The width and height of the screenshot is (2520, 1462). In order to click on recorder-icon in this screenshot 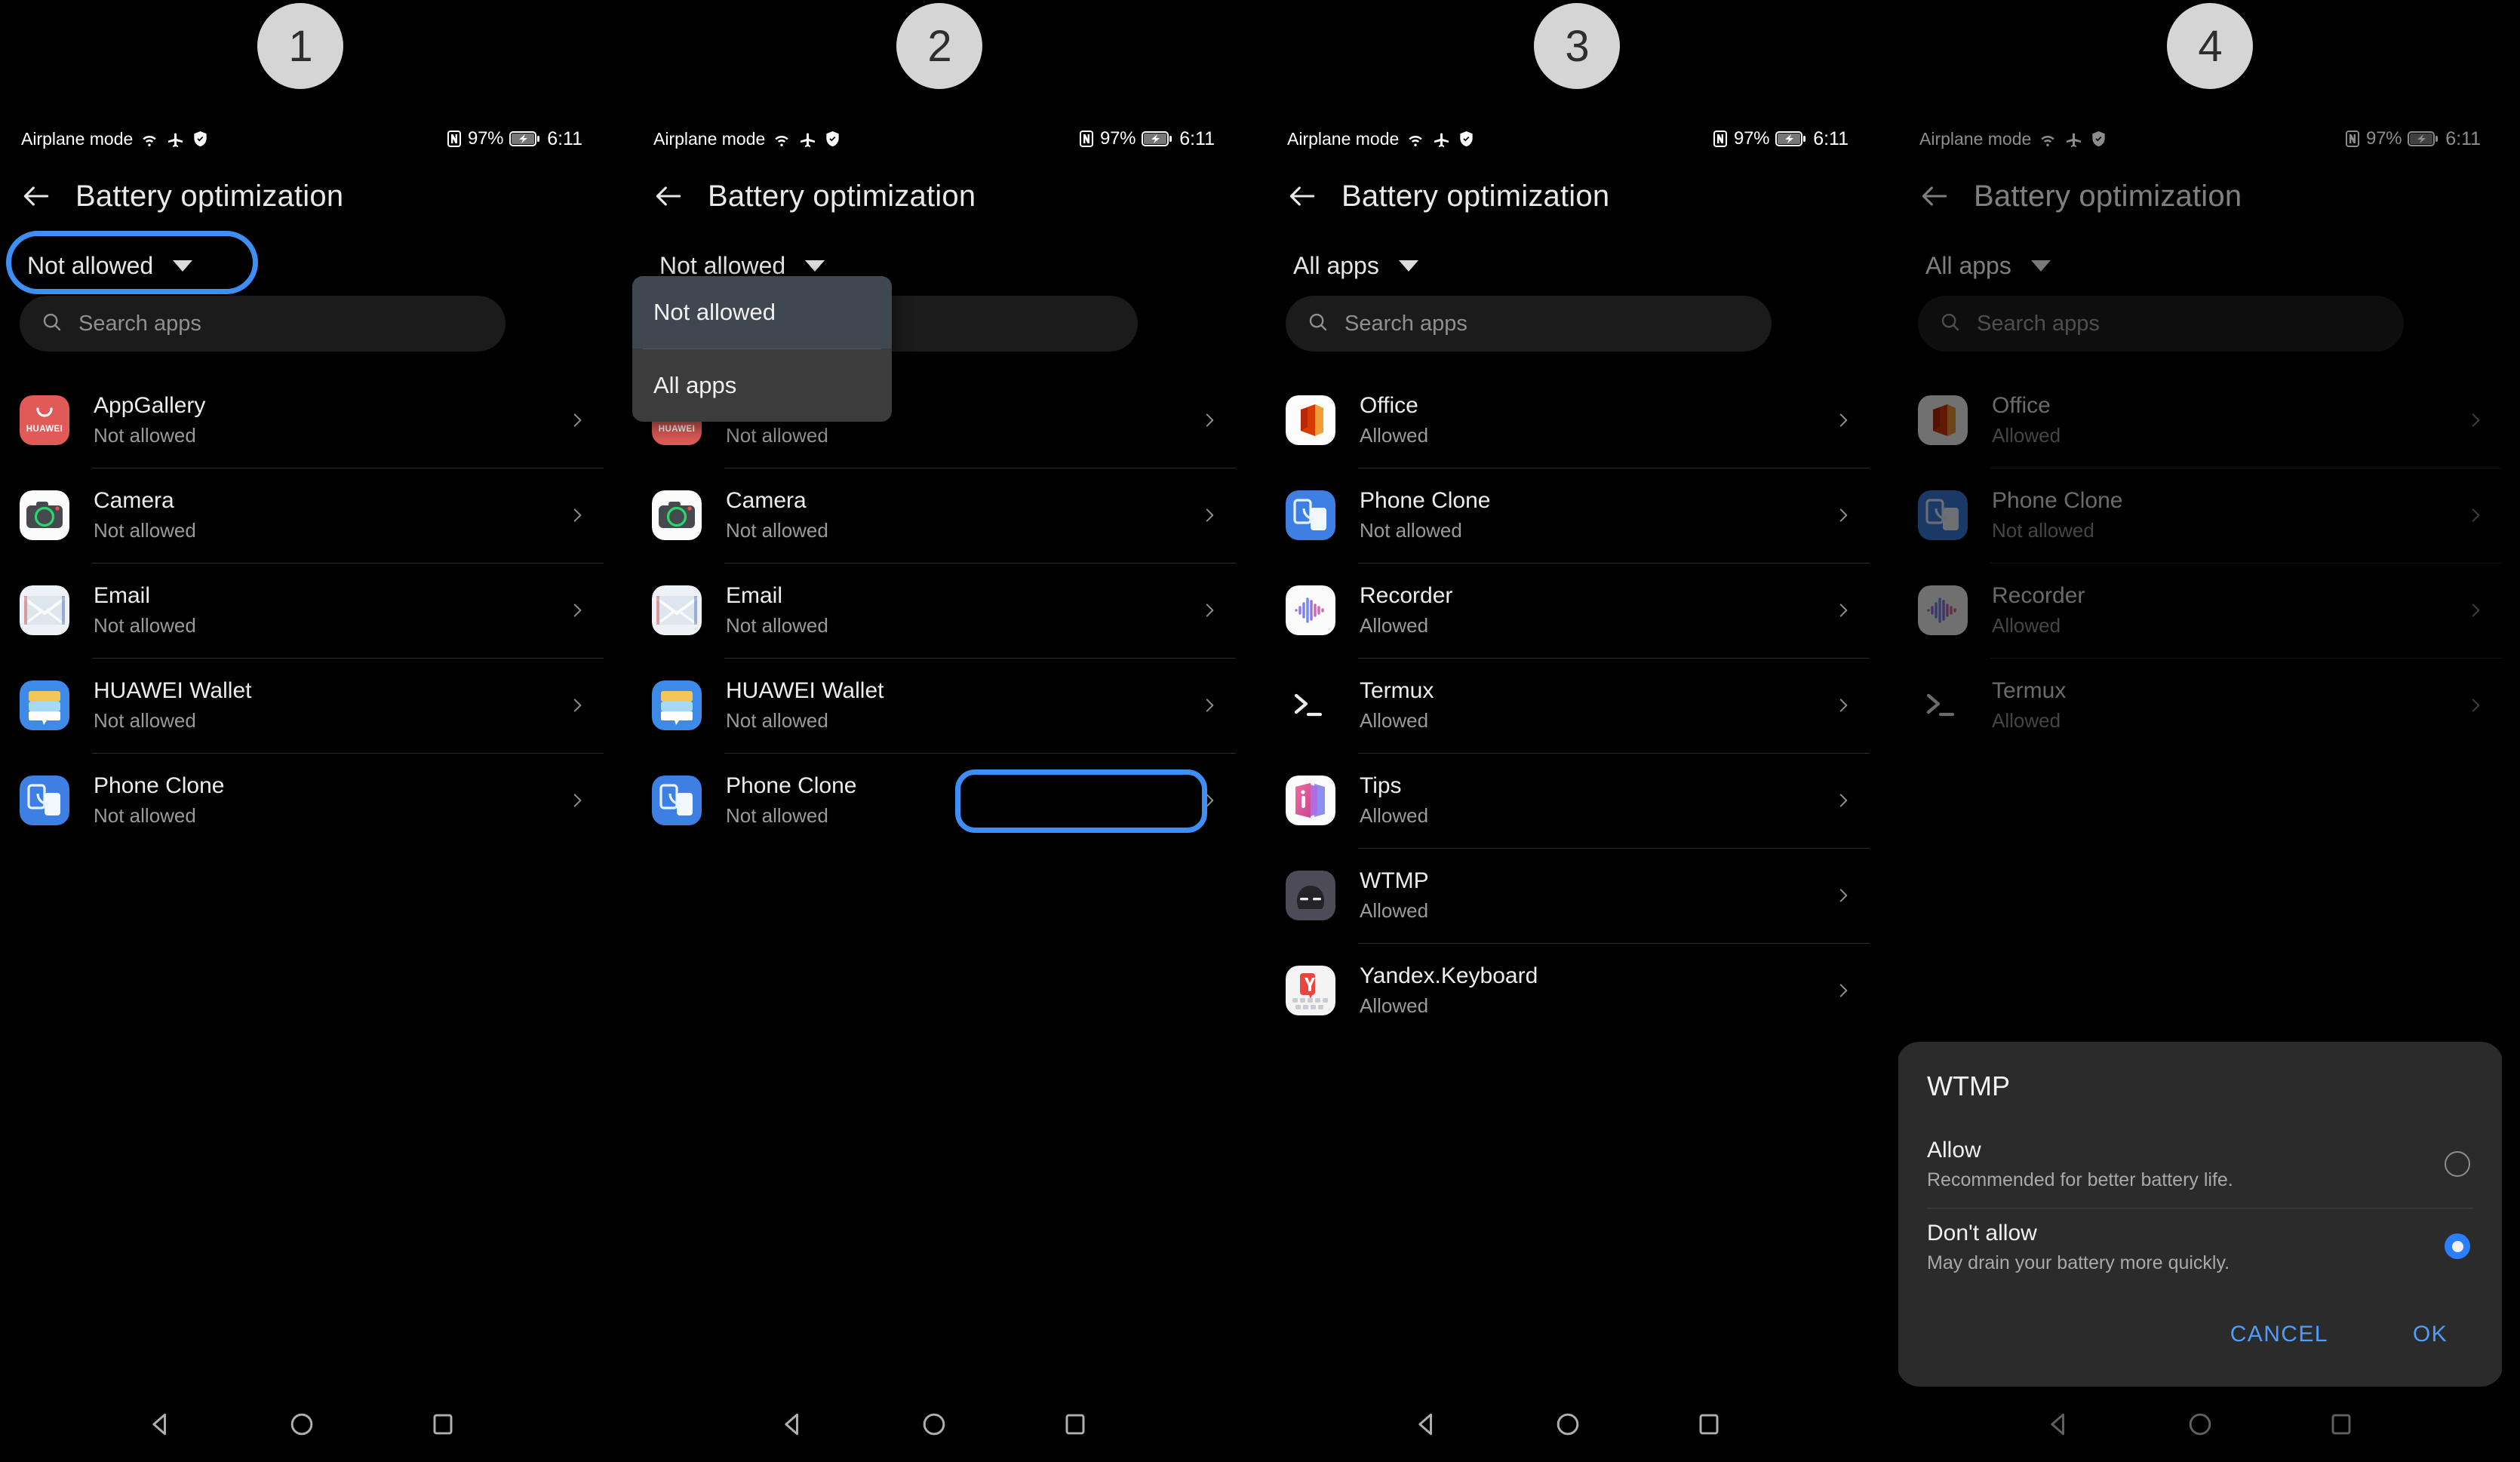, I will do `click(1310, 610)`.